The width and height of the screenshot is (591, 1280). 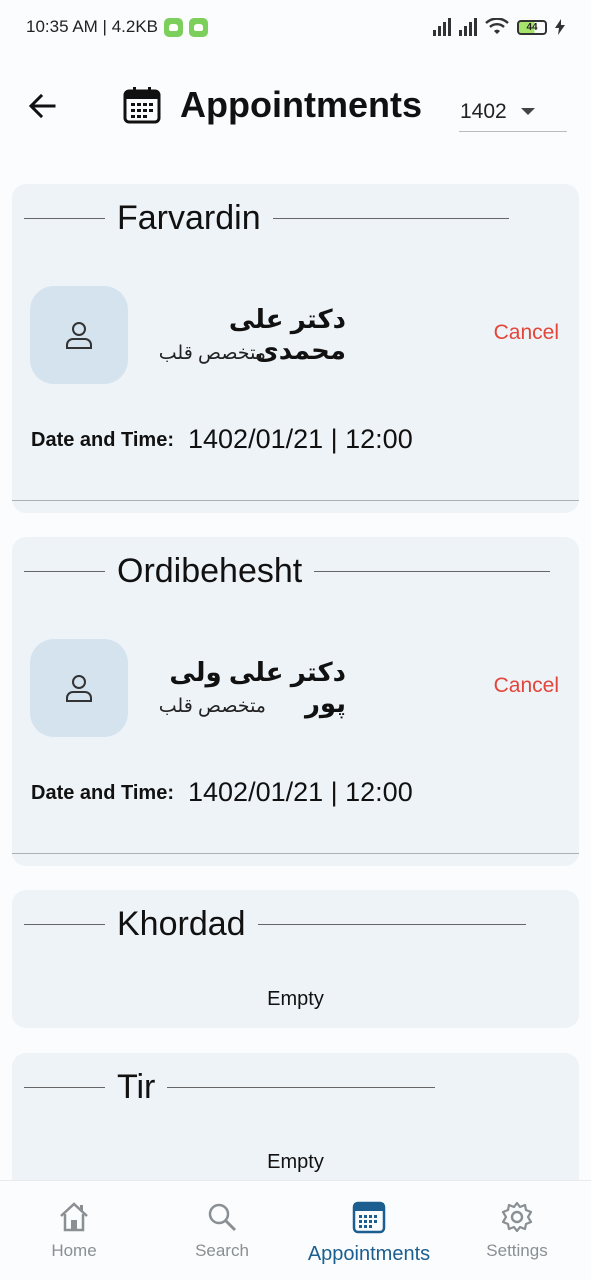 I want to click on page-title: Appointments, so click(x=301, y=104).